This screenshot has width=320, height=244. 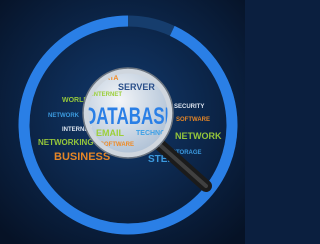 I want to click on lens-word: SERVER, so click(x=136, y=87).